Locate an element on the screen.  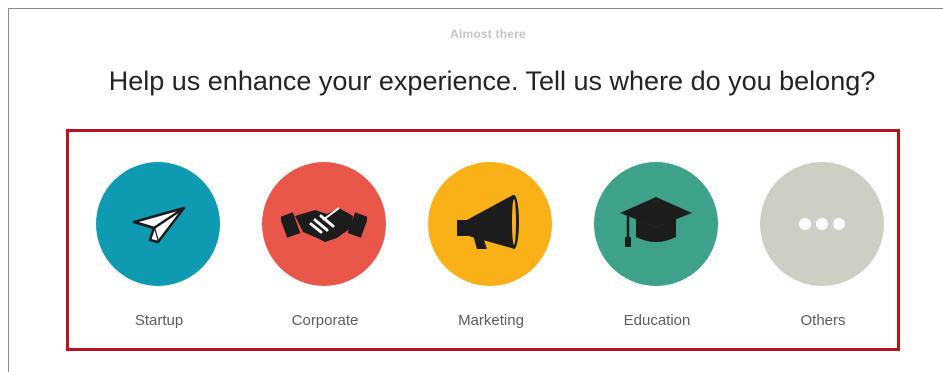
option-label: Marketing is located at coordinates (491, 320).